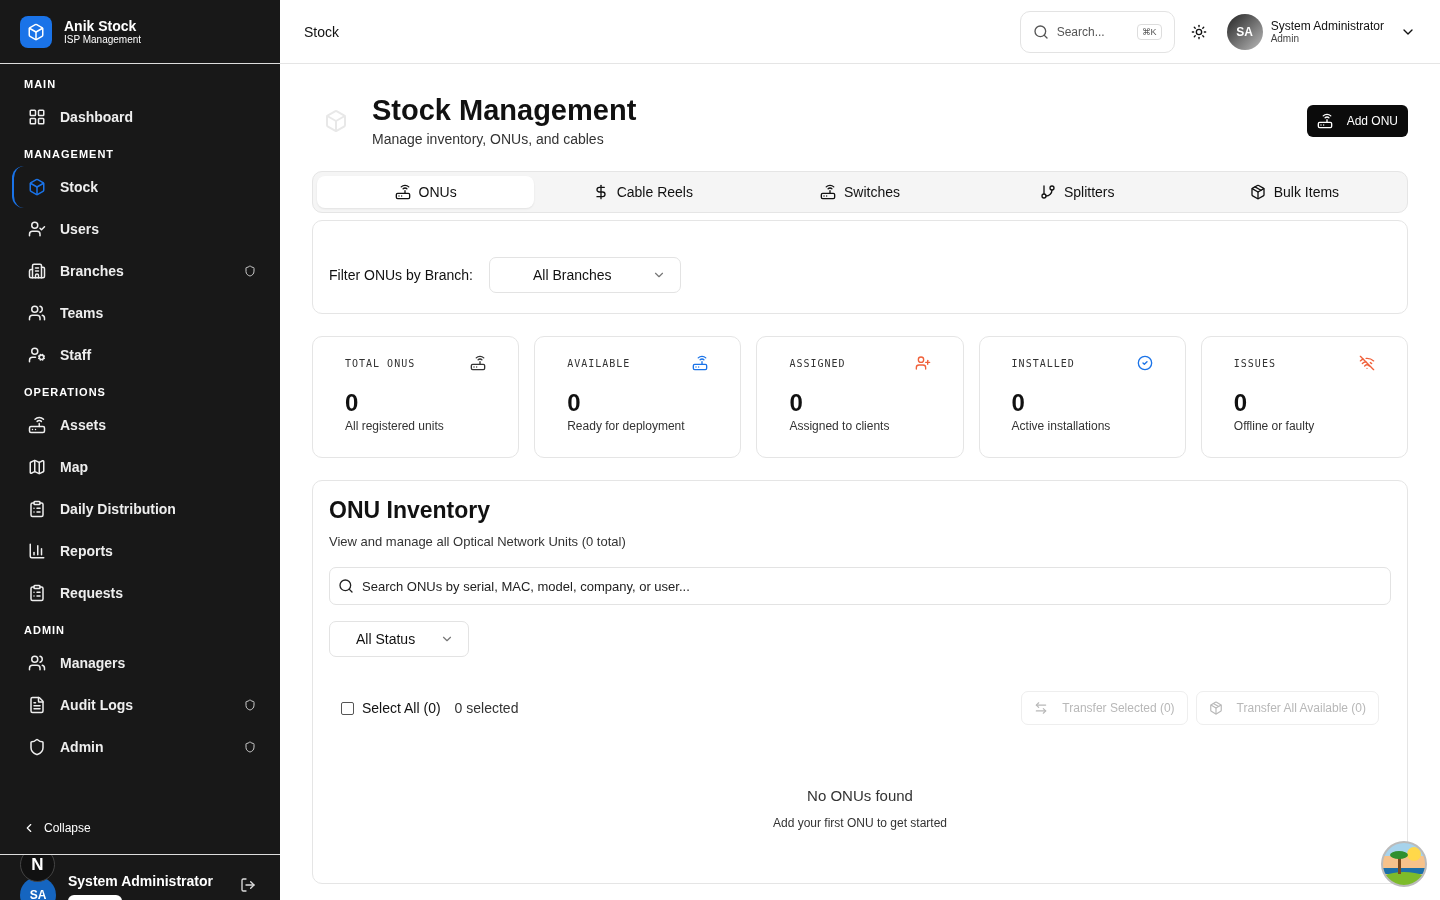 The width and height of the screenshot is (1440, 900). Describe the element at coordinates (860, 823) in the screenshot. I see `empty-hint: Add your first ONU to get started` at that location.